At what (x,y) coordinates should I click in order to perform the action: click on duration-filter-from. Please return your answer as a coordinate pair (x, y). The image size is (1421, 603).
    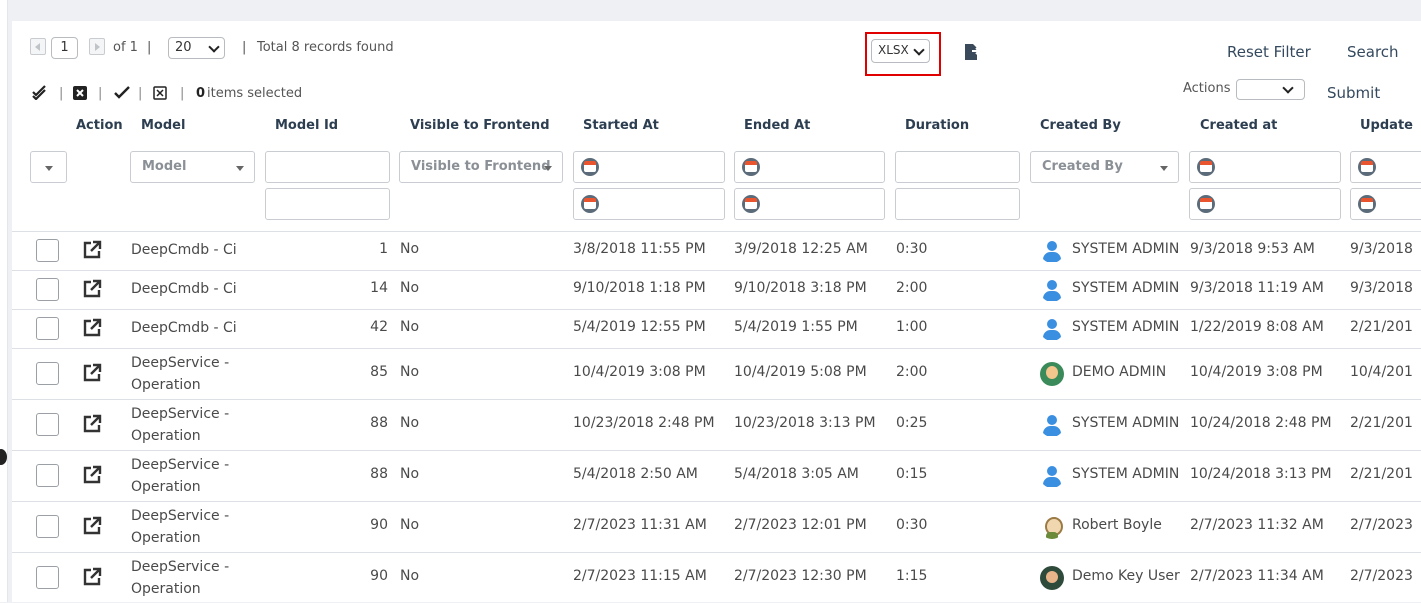
    Looking at the image, I should click on (957, 167).